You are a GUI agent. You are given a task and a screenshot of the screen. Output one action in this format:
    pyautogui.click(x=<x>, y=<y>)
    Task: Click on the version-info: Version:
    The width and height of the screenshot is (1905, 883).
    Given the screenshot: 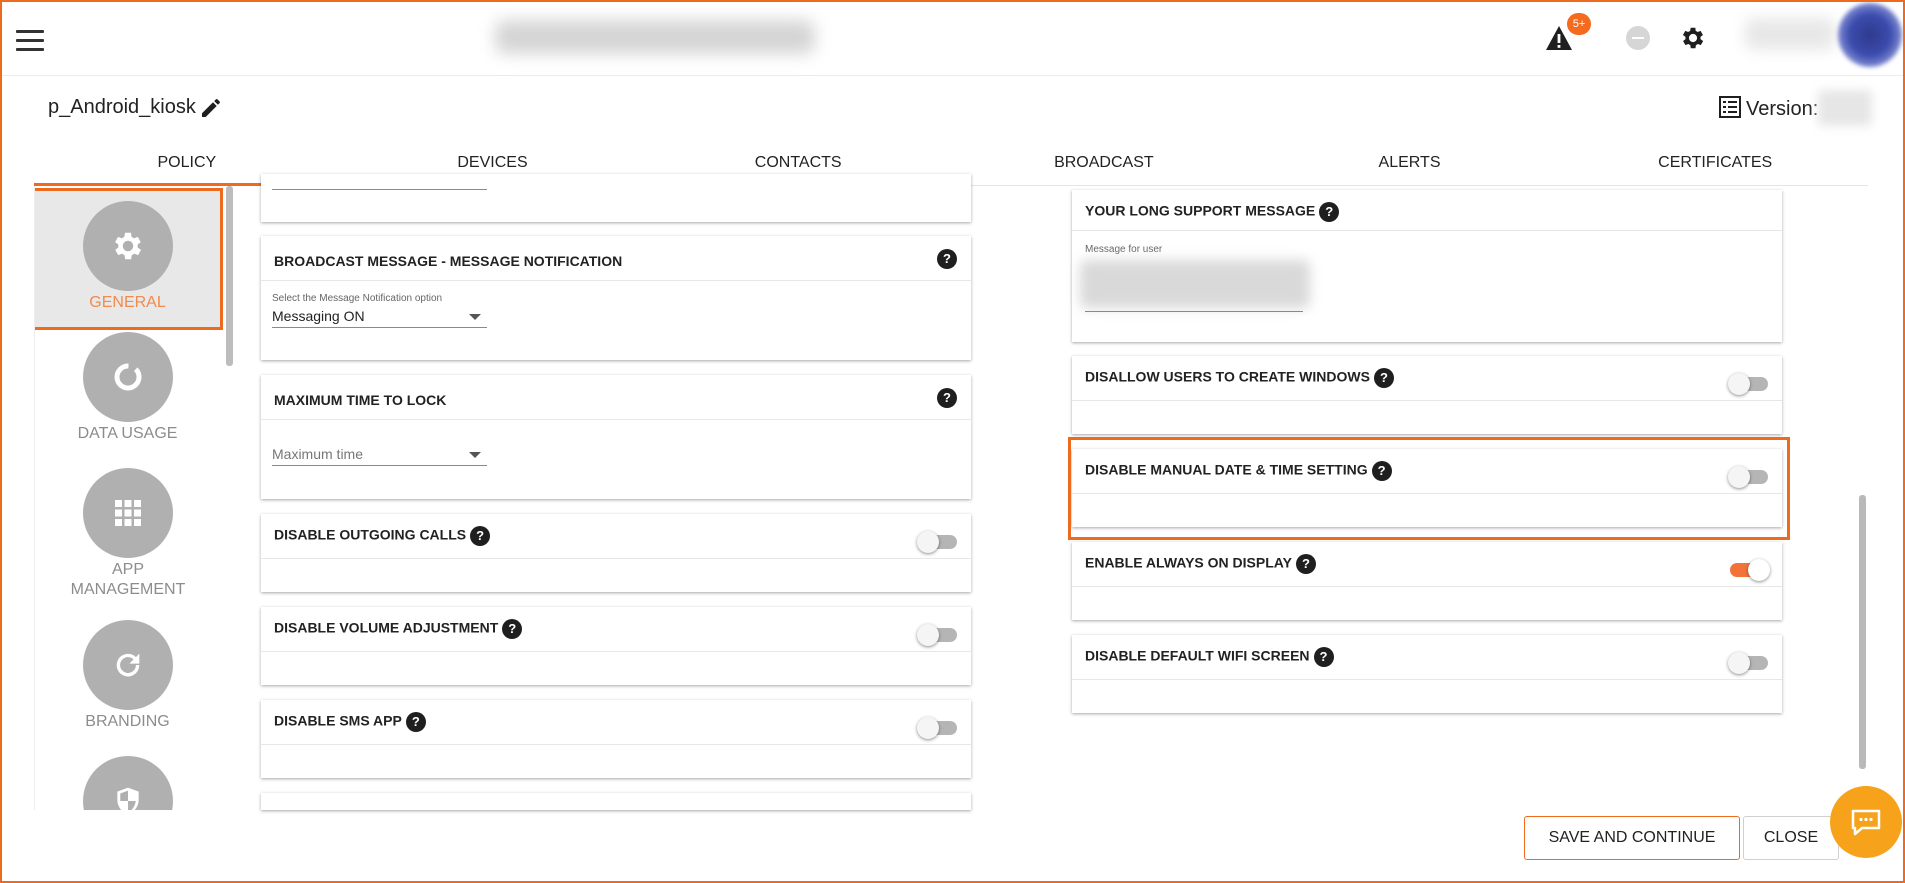 What is the action you would take?
    pyautogui.click(x=1768, y=109)
    